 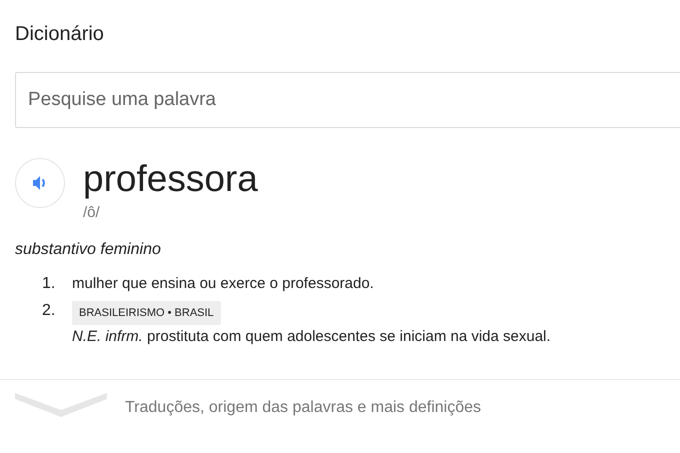 I want to click on sense-number: 2., so click(x=49, y=311).